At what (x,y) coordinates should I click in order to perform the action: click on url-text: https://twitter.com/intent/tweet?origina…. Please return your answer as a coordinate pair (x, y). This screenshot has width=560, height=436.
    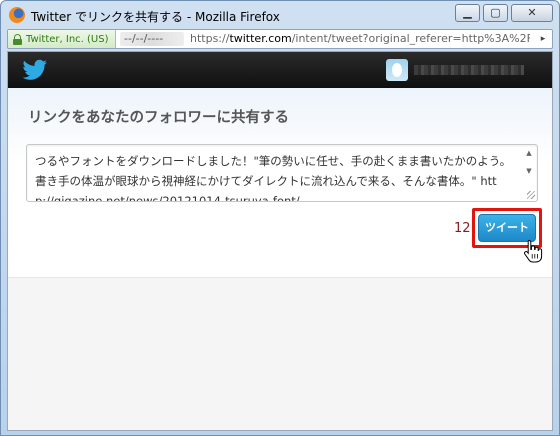
    Looking at the image, I should click on (360, 38).